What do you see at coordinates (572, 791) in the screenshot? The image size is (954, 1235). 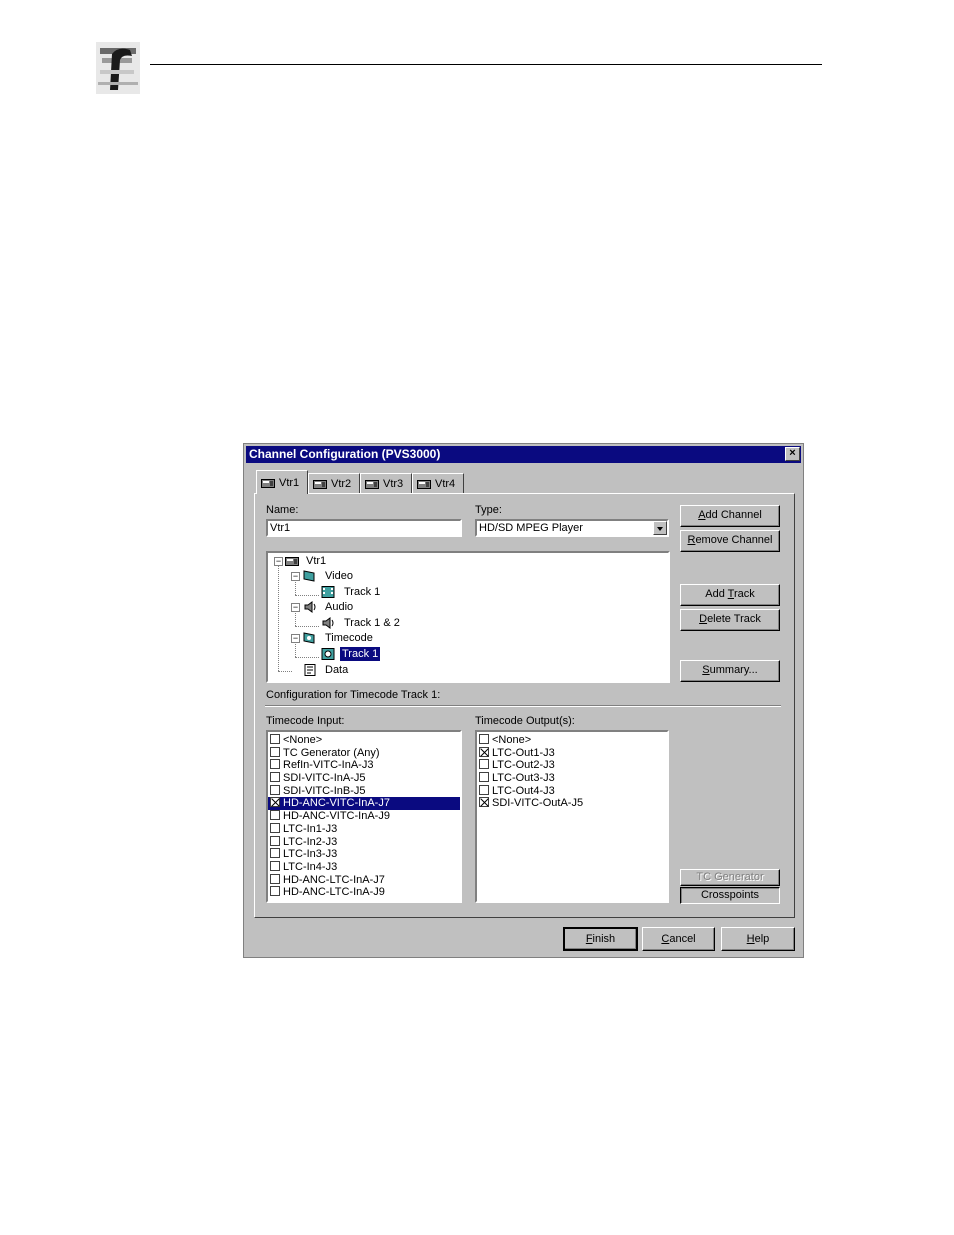 I see `list-item: LTC-Out4-J3` at bounding box center [572, 791].